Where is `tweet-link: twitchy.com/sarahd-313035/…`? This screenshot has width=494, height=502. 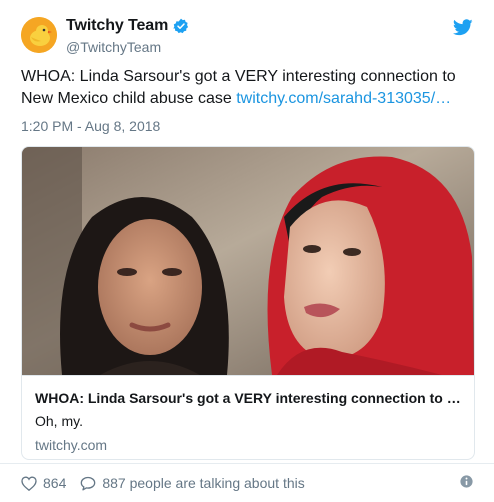
tweet-link: twitchy.com/sarahd-313035/… is located at coordinates (343, 98).